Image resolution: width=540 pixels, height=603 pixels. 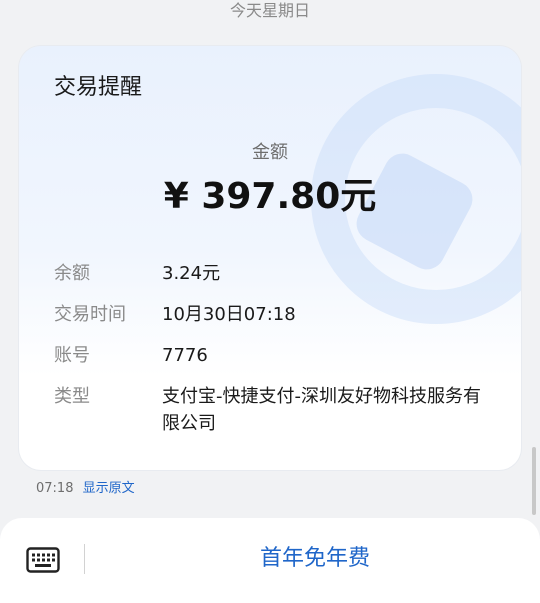 I want to click on scrollbar, so click(x=534, y=481).